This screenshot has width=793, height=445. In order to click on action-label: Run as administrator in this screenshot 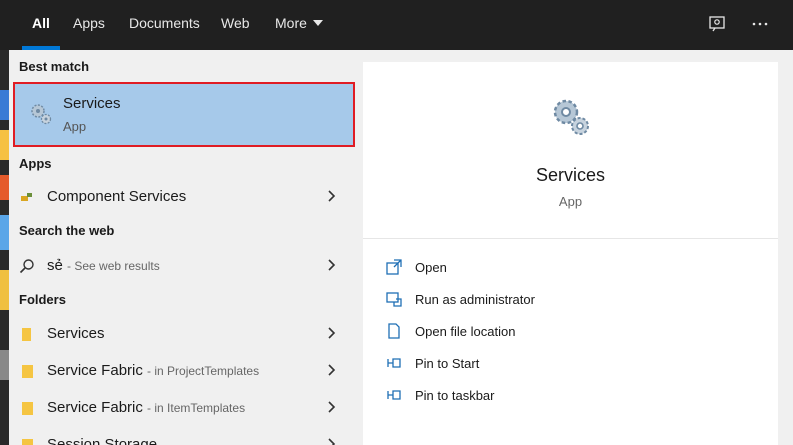, I will do `click(475, 299)`.